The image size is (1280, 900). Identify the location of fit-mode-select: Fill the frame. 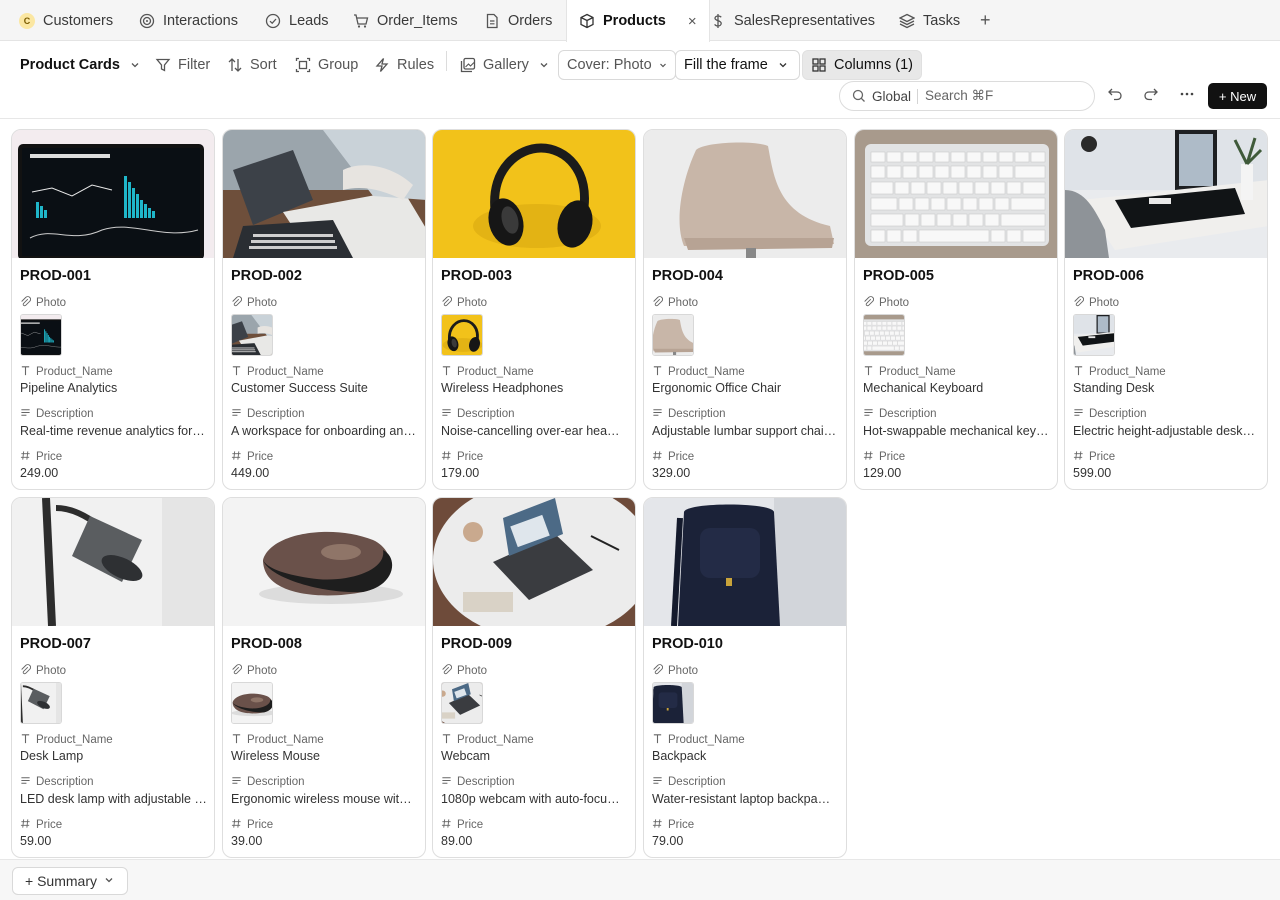
(737, 65).